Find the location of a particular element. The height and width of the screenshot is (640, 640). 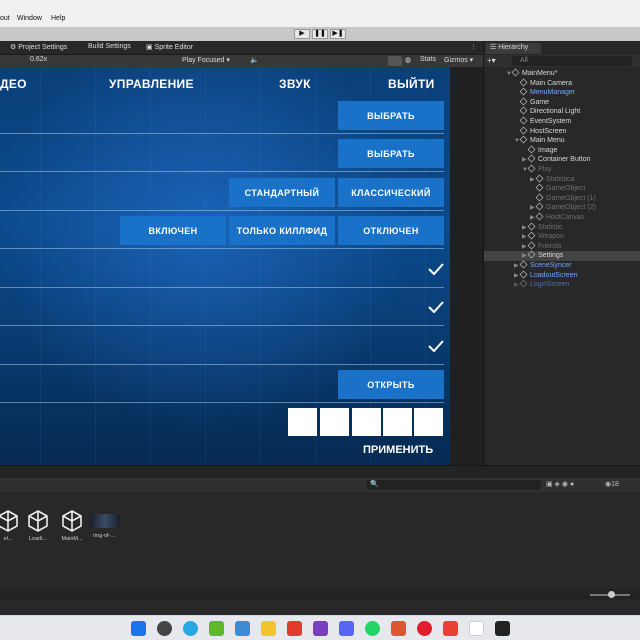

hierarchy-row: ▶ LoginScreen is located at coordinates (562, 284).